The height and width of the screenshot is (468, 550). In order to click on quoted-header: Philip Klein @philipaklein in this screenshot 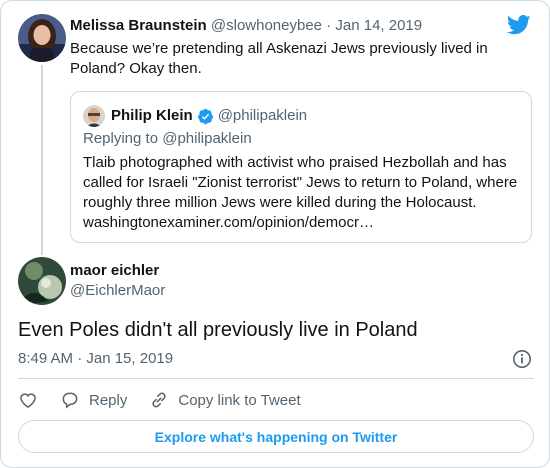, I will do `click(209, 116)`.